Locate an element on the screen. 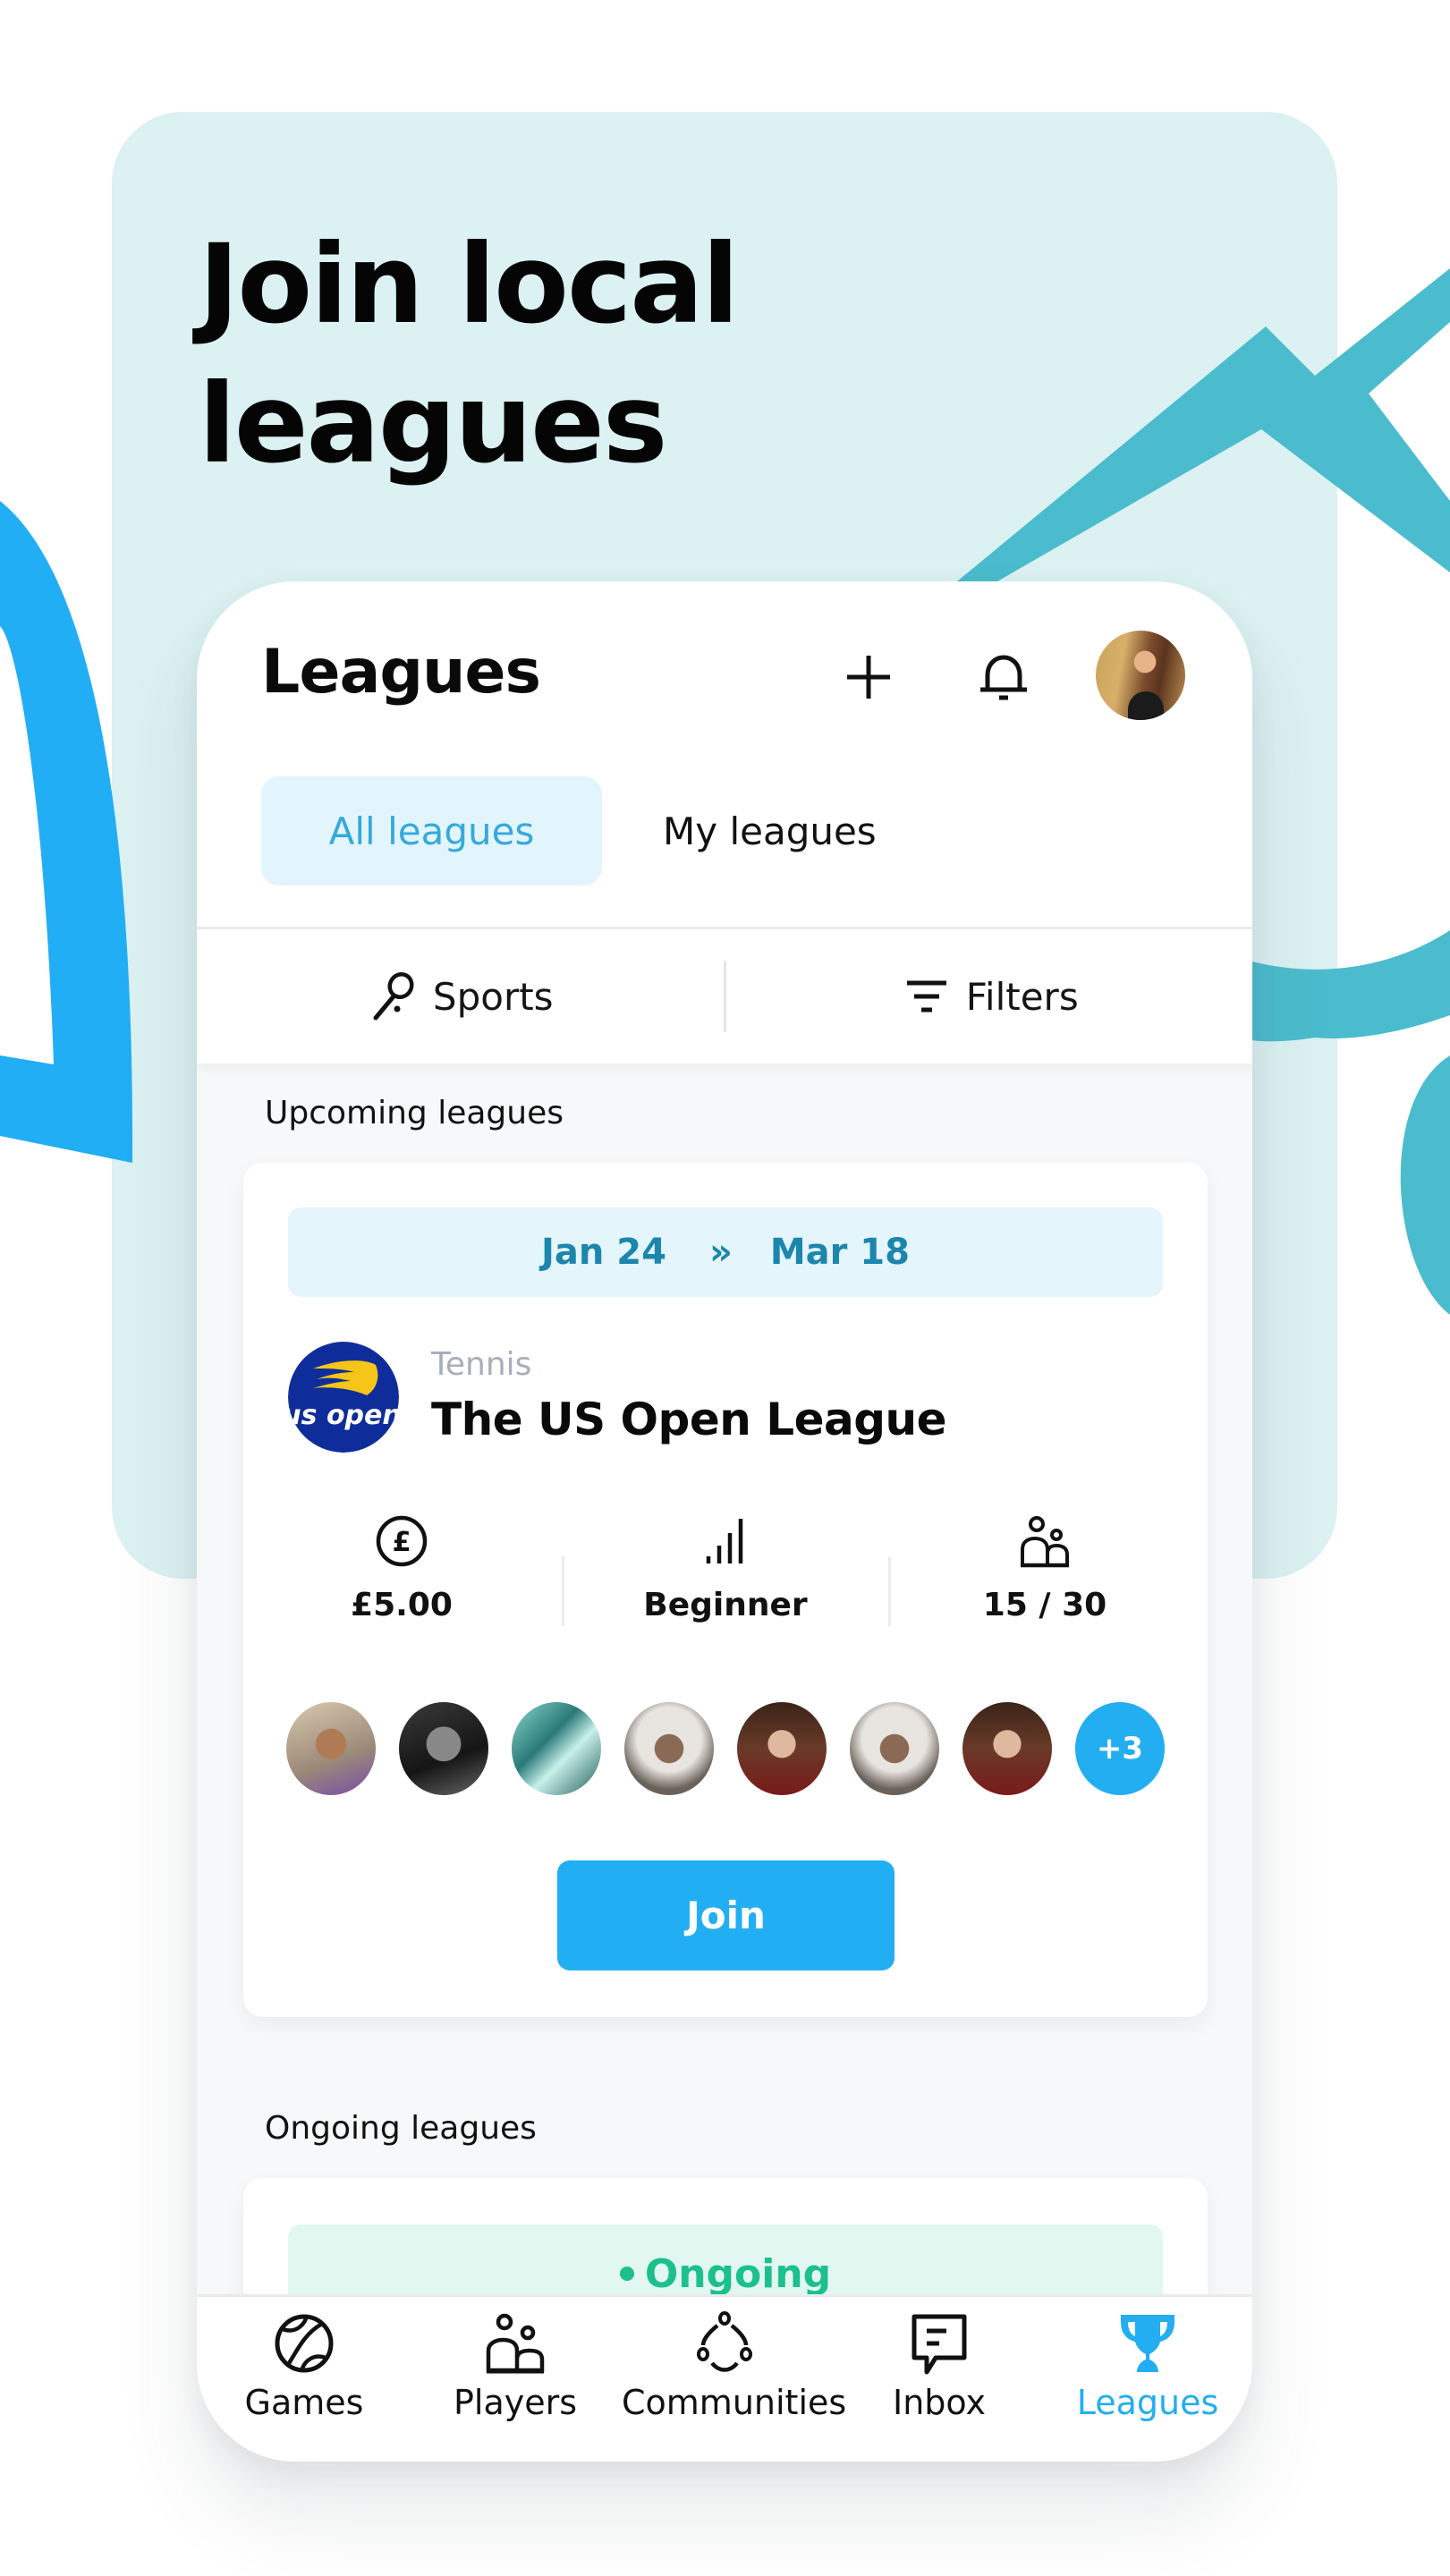 Image resolution: width=1450 pixels, height=2576 pixels. add-button is located at coordinates (868, 677).